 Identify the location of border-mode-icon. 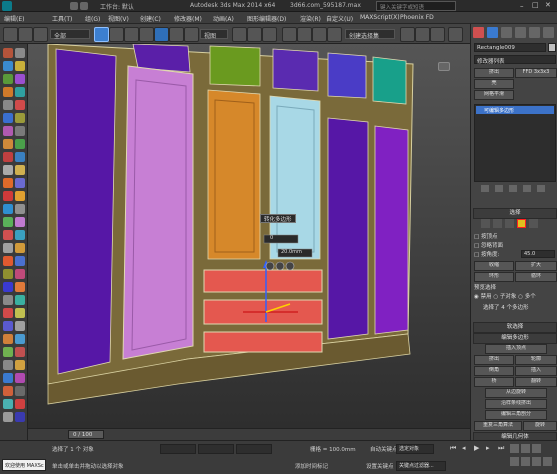
(509, 223).